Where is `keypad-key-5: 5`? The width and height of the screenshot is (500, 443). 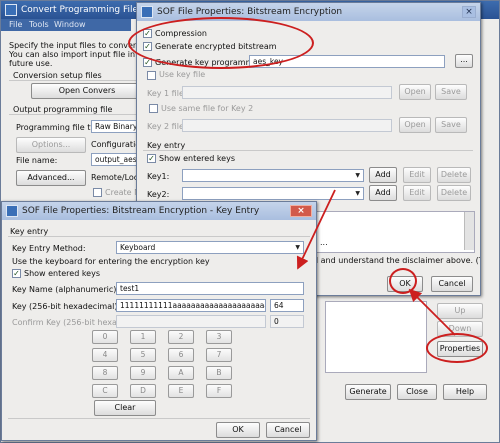
keypad-key-5: 5 is located at coordinates (143, 355).